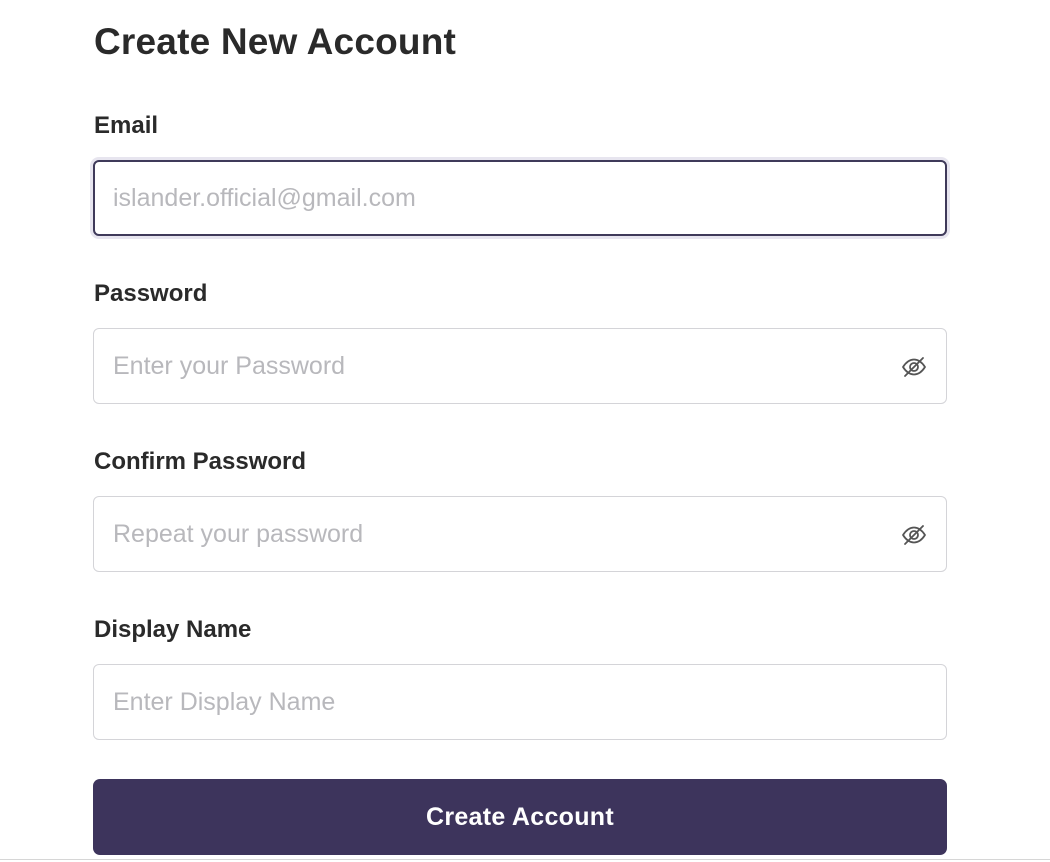 The image size is (1050, 862). I want to click on display-name-field-container, so click(520, 702).